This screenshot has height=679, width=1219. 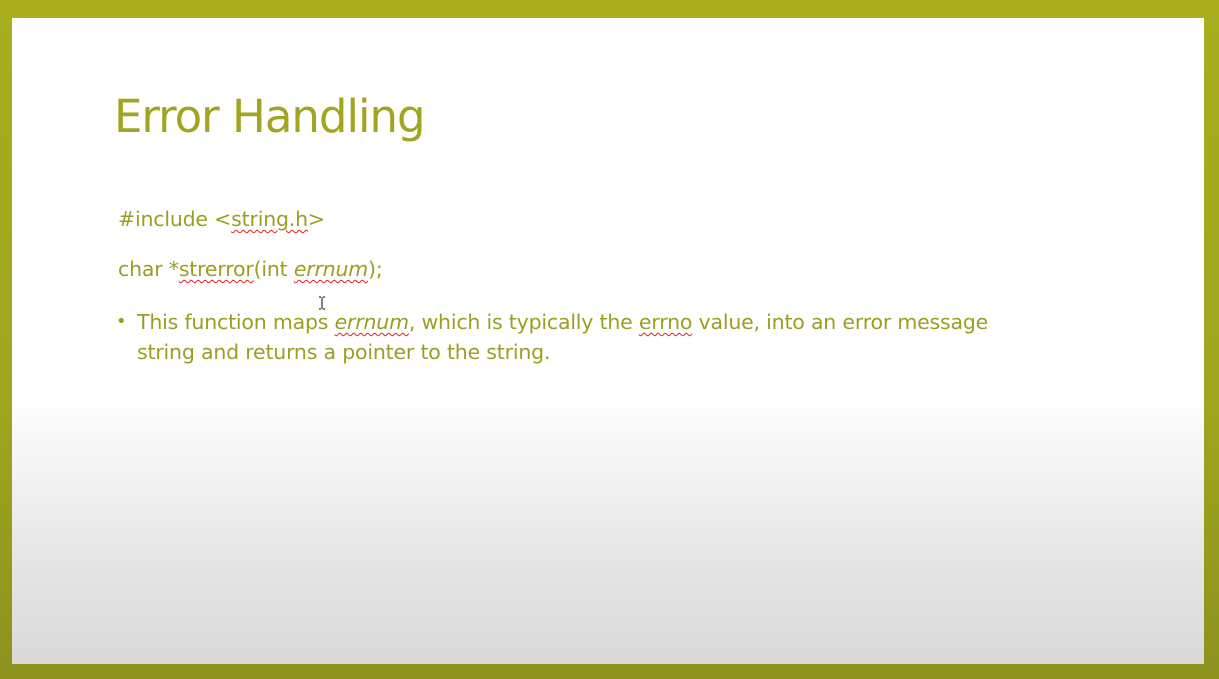 What do you see at coordinates (175, 219) in the screenshot?
I see `include-prefix: #include <` at bounding box center [175, 219].